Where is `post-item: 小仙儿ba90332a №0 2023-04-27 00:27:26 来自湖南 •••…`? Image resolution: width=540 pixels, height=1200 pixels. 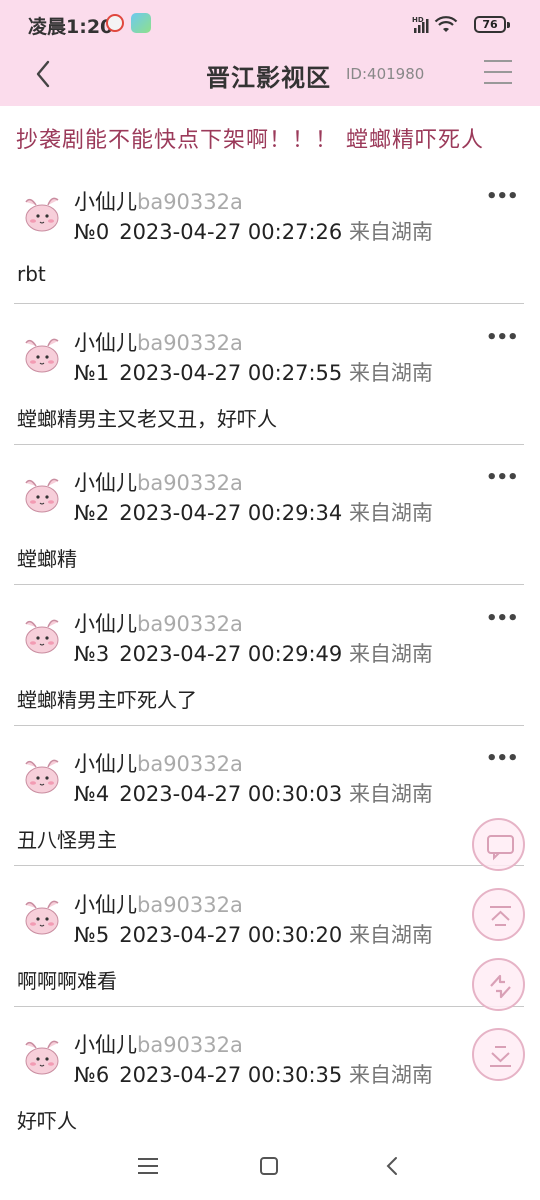
post-item: 小仙儿ba90332a №0 2023-04-27 00:27:26 来自湖南 •••… is located at coordinates (270, 248).